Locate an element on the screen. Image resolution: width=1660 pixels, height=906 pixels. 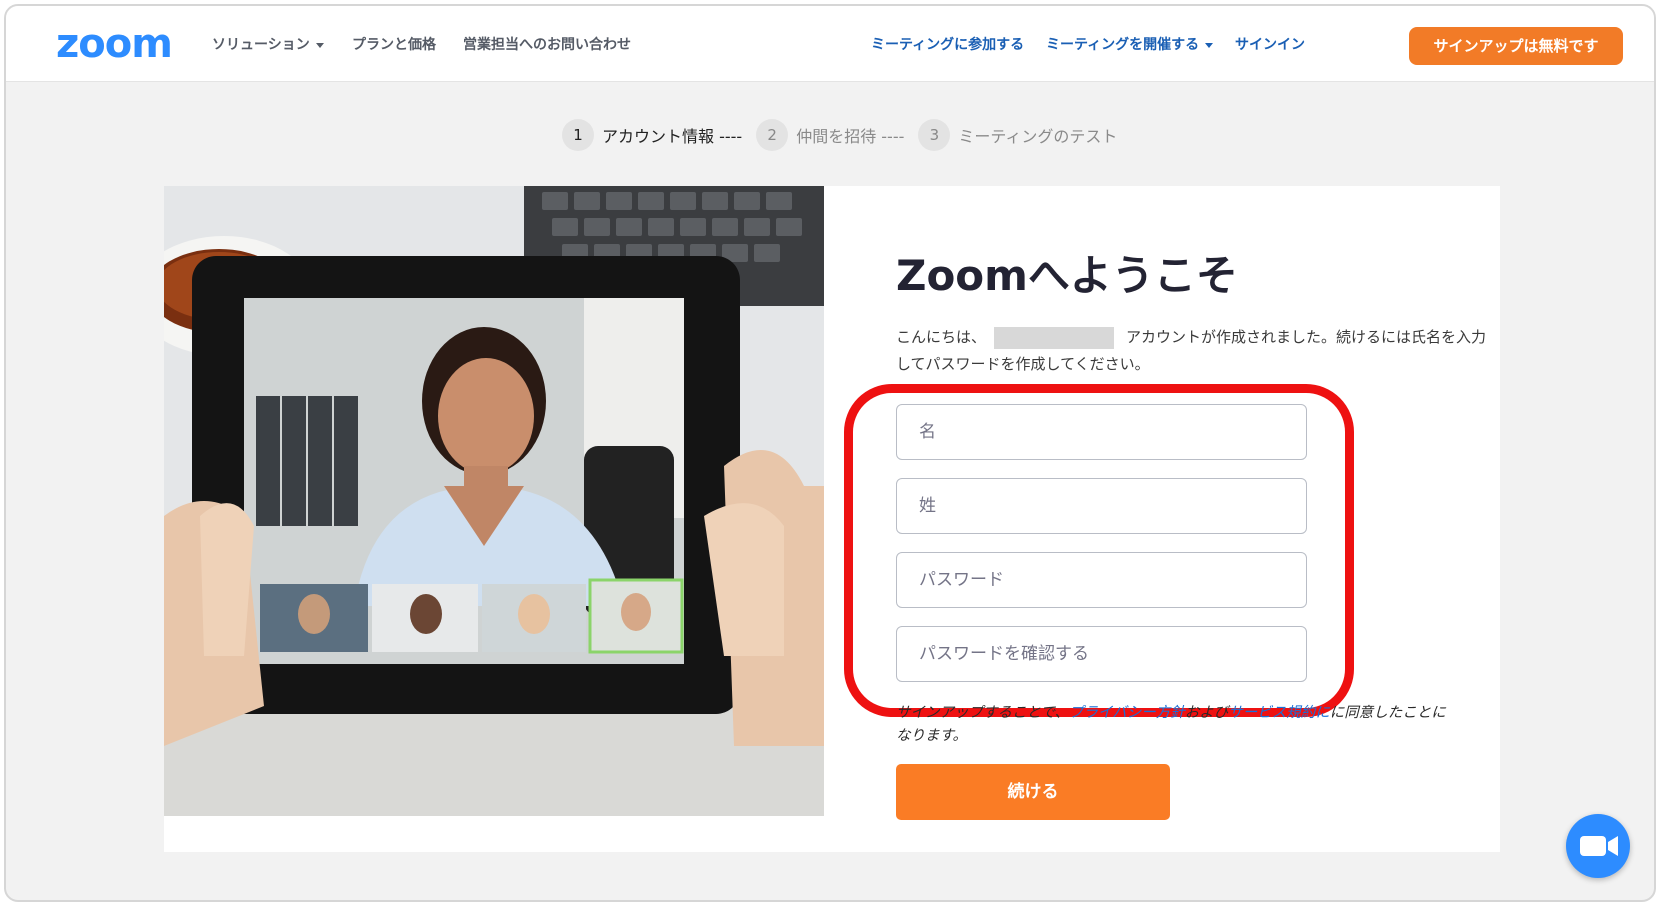
first-name-input is located at coordinates (1101, 432).